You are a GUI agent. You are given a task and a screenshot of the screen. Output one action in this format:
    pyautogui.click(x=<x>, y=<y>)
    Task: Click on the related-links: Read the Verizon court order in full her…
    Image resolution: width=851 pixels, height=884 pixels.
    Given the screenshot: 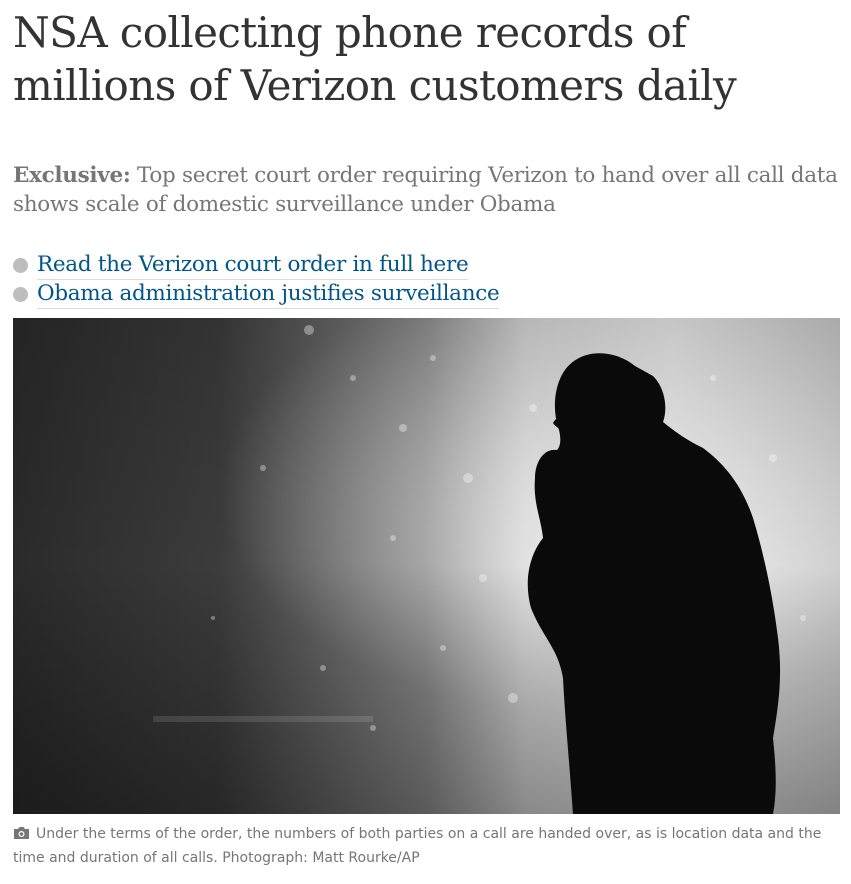 What is the action you would take?
    pyautogui.click(x=256, y=280)
    